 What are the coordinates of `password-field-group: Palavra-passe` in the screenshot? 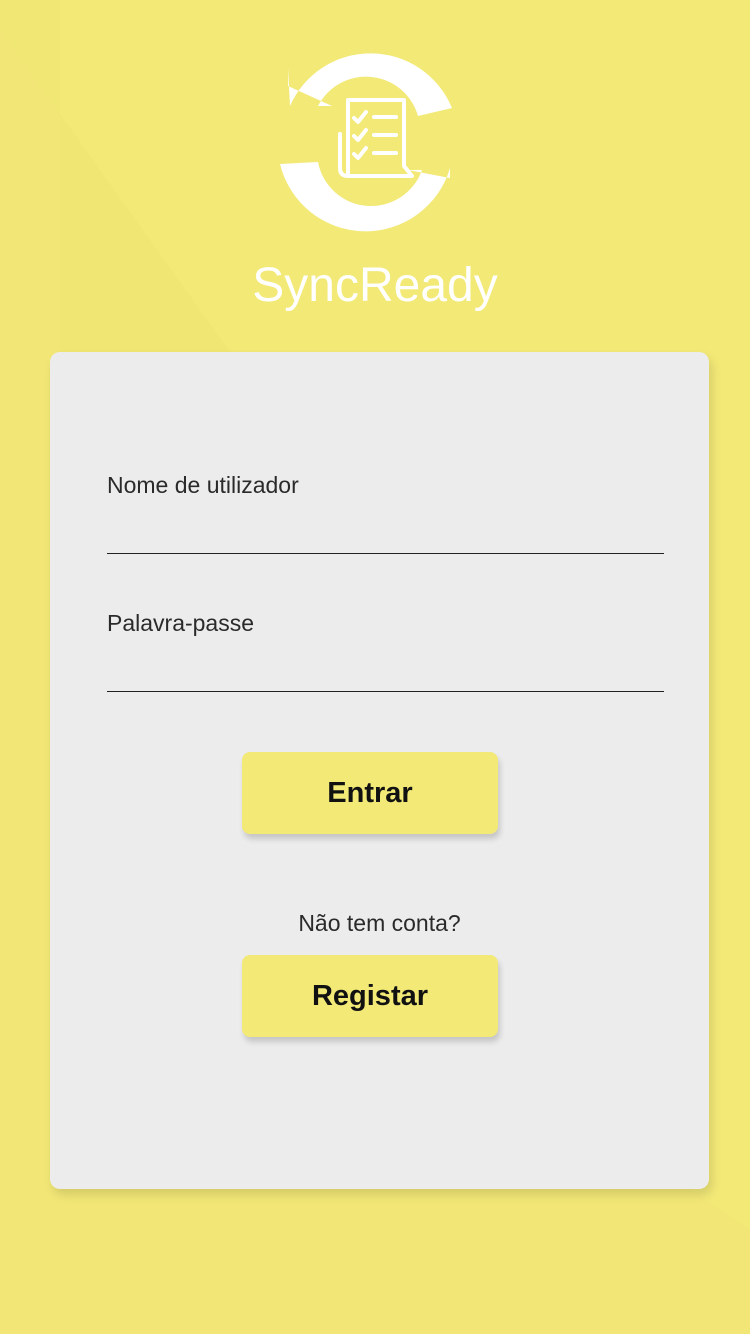 It's located at (385, 653).